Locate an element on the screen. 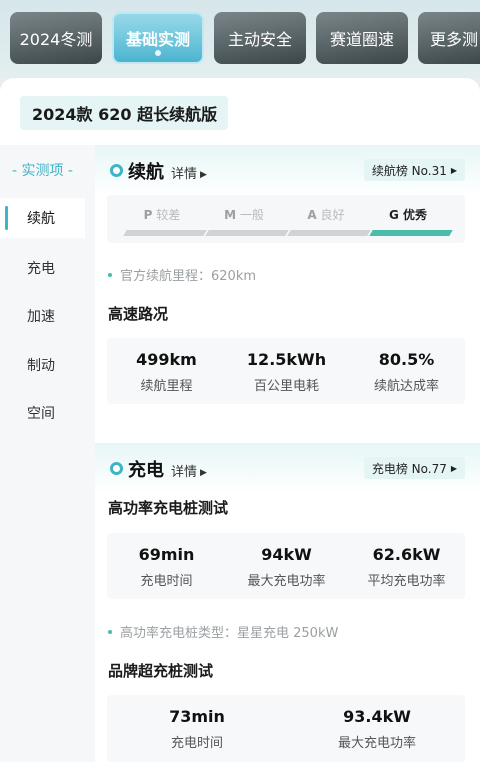  sidebar-header: - 实测项 - is located at coordinates (42, 171).